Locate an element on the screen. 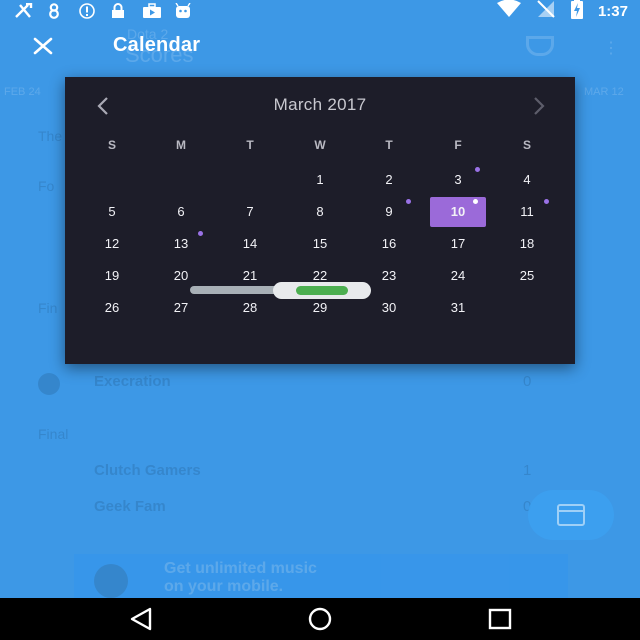  scroll-handle-indicator is located at coordinates (322, 290).